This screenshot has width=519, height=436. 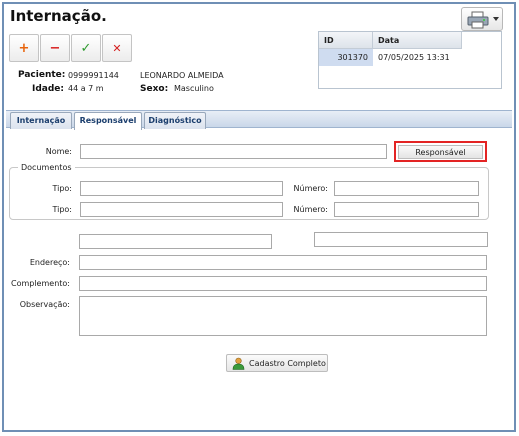 I want to click on cancel-button: ✕, so click(x=117, y=48).